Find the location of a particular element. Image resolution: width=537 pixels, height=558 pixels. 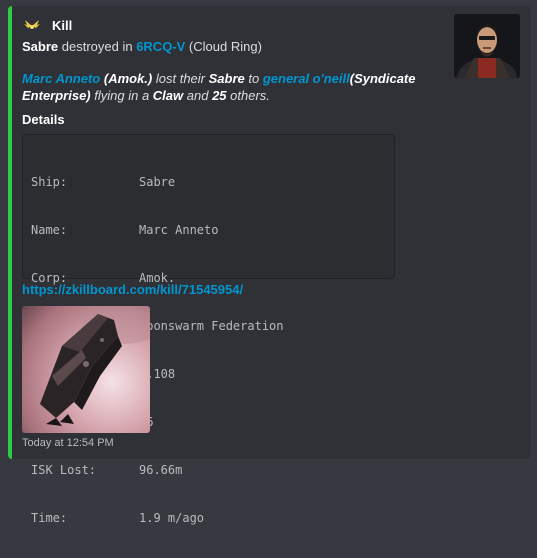

desc-text-2: to is located at coordinates (253, 78).